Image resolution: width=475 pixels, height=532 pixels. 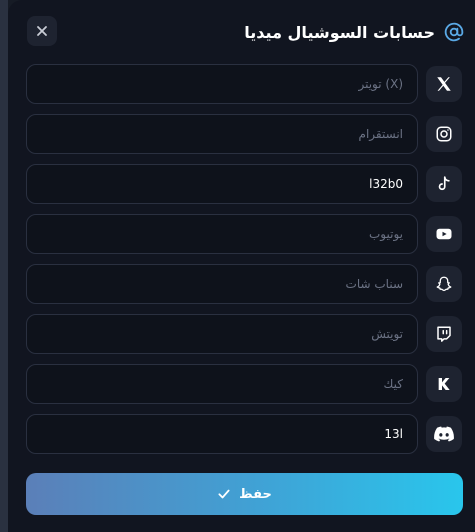 I want to click on youtube-input, so click(x=222, y=234).